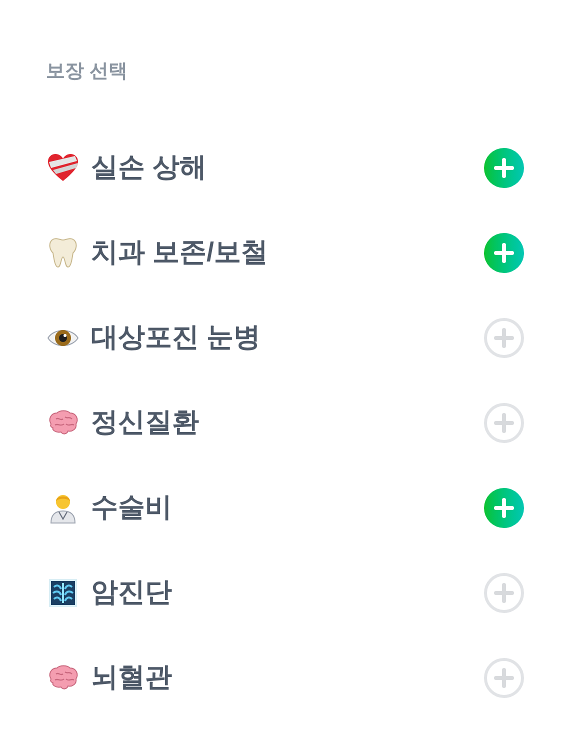 The height and width of the screenshot is (739, 576). What do you see at coordinates (87, 72) in the screenshot?
I see `section-heading: 보장 선택` at bounding box center [87, 72].